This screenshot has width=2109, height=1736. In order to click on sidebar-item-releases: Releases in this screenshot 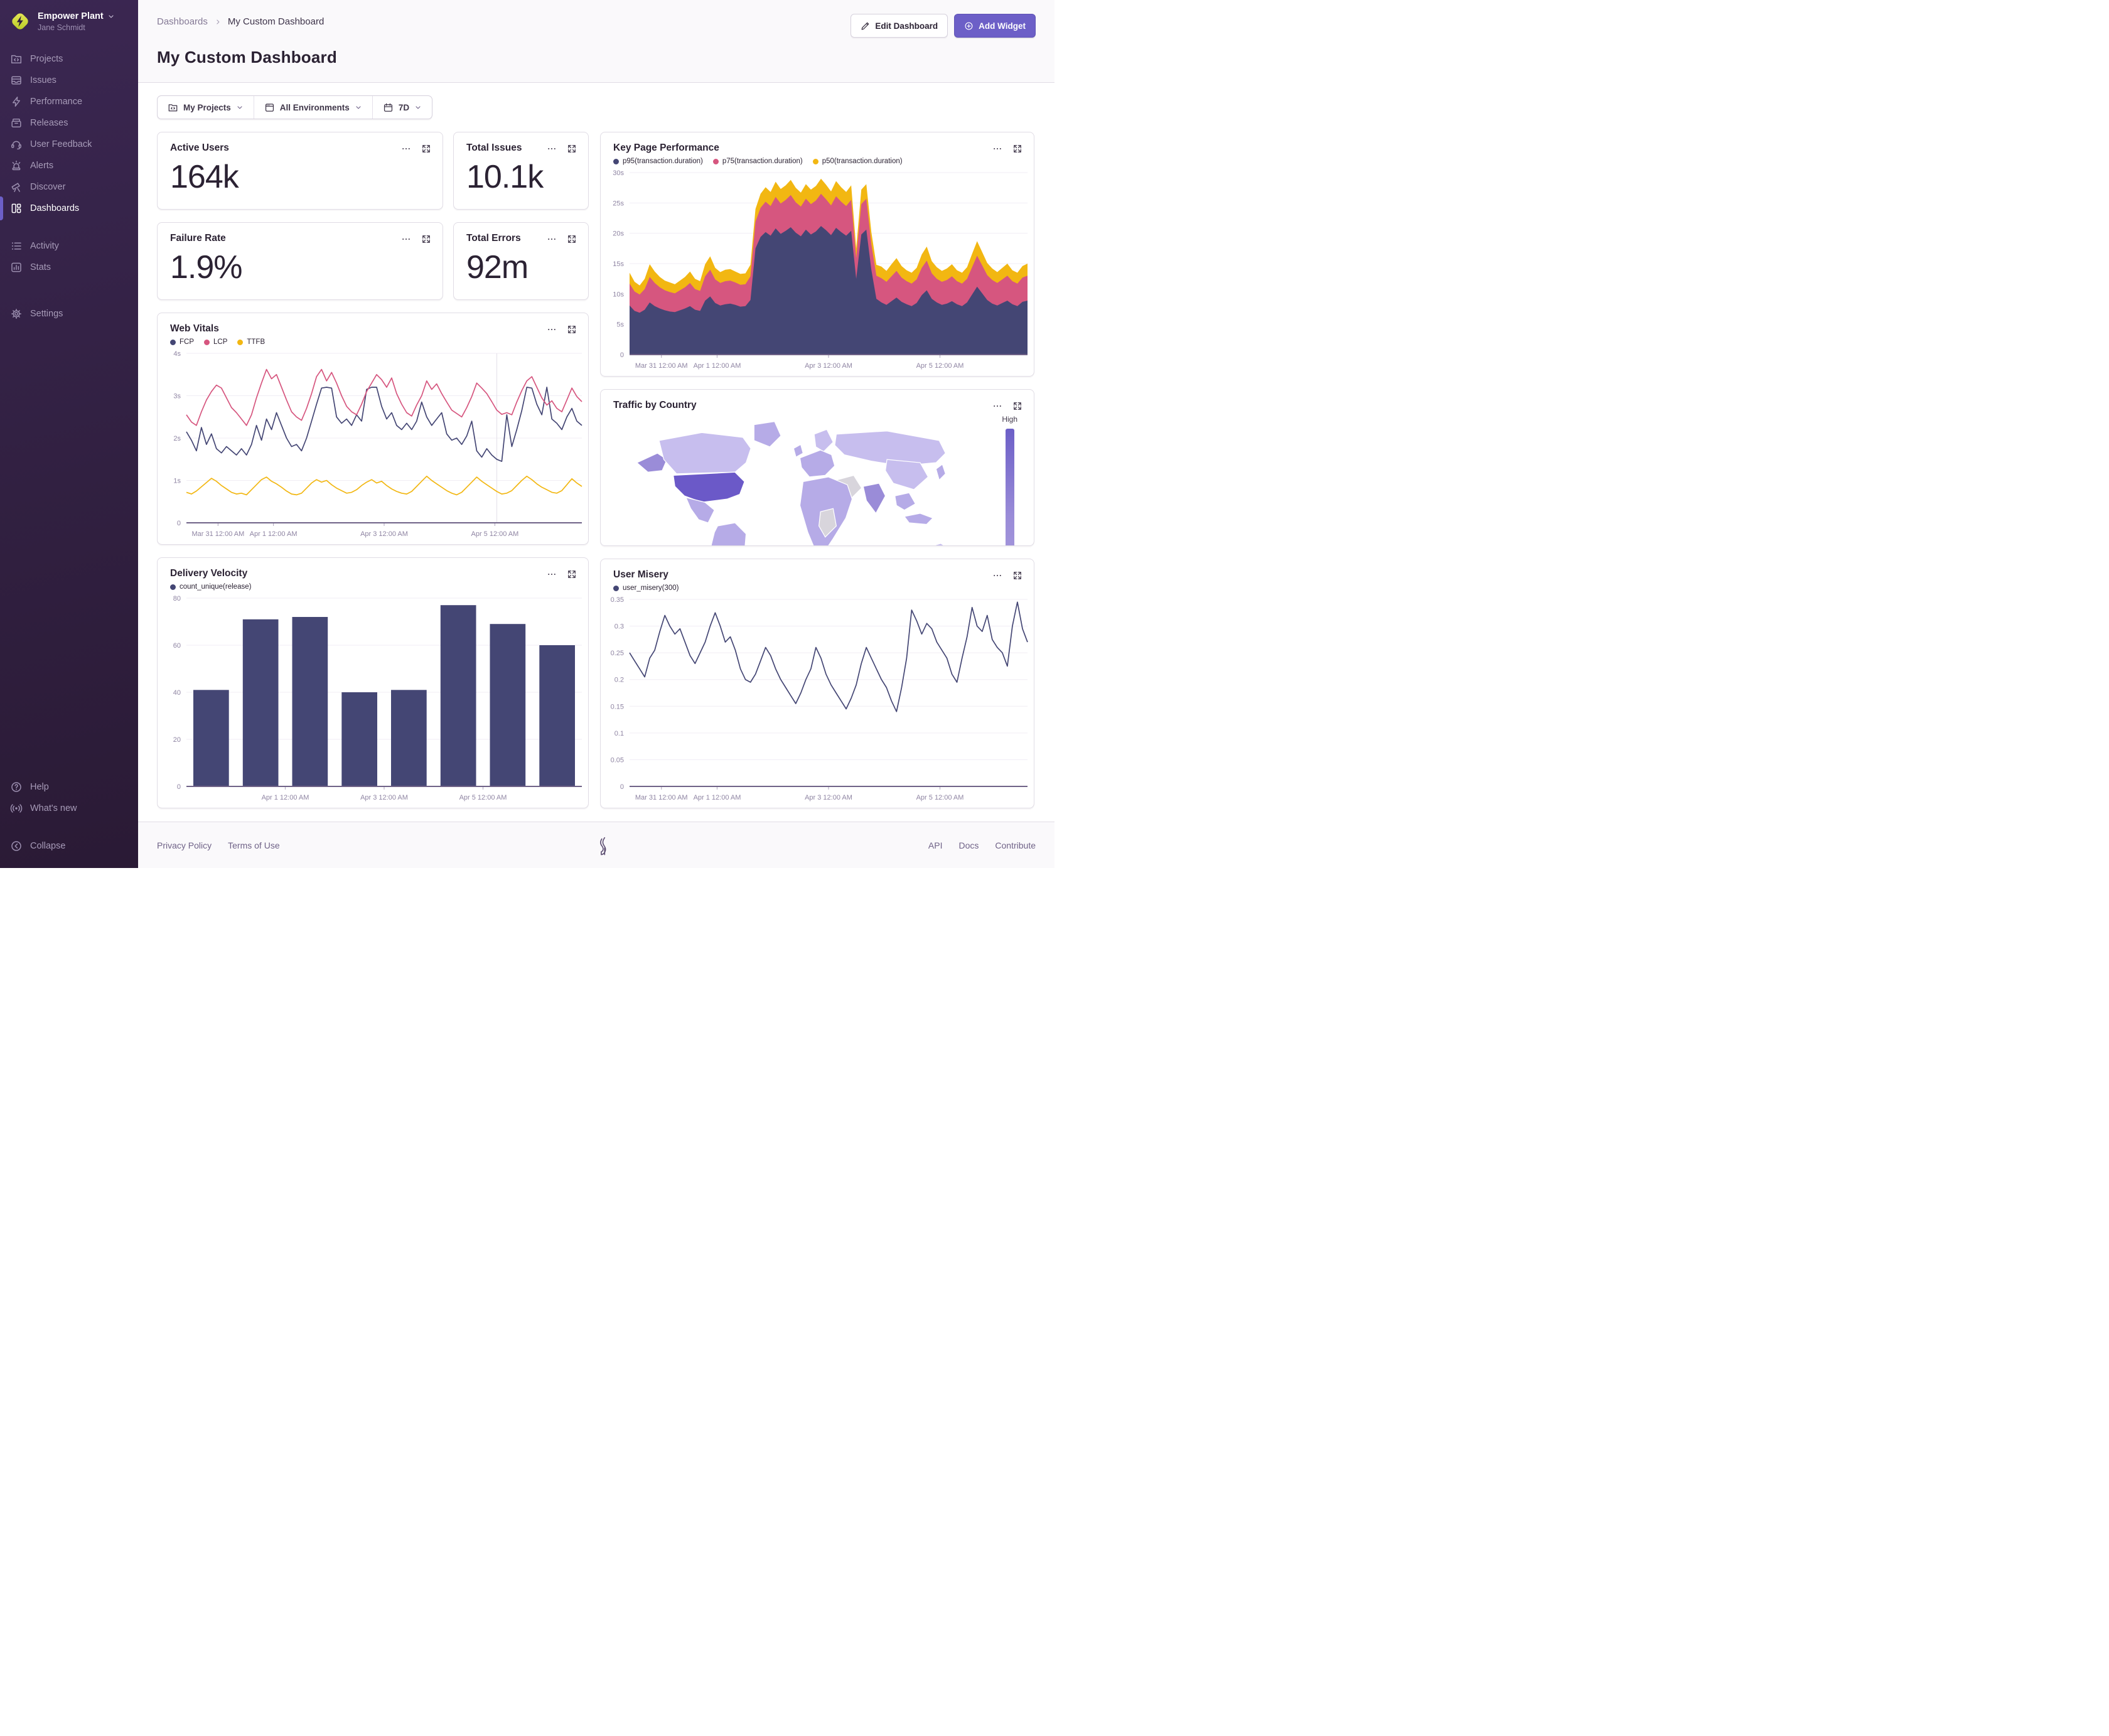, I will do `click(69, 123)`.